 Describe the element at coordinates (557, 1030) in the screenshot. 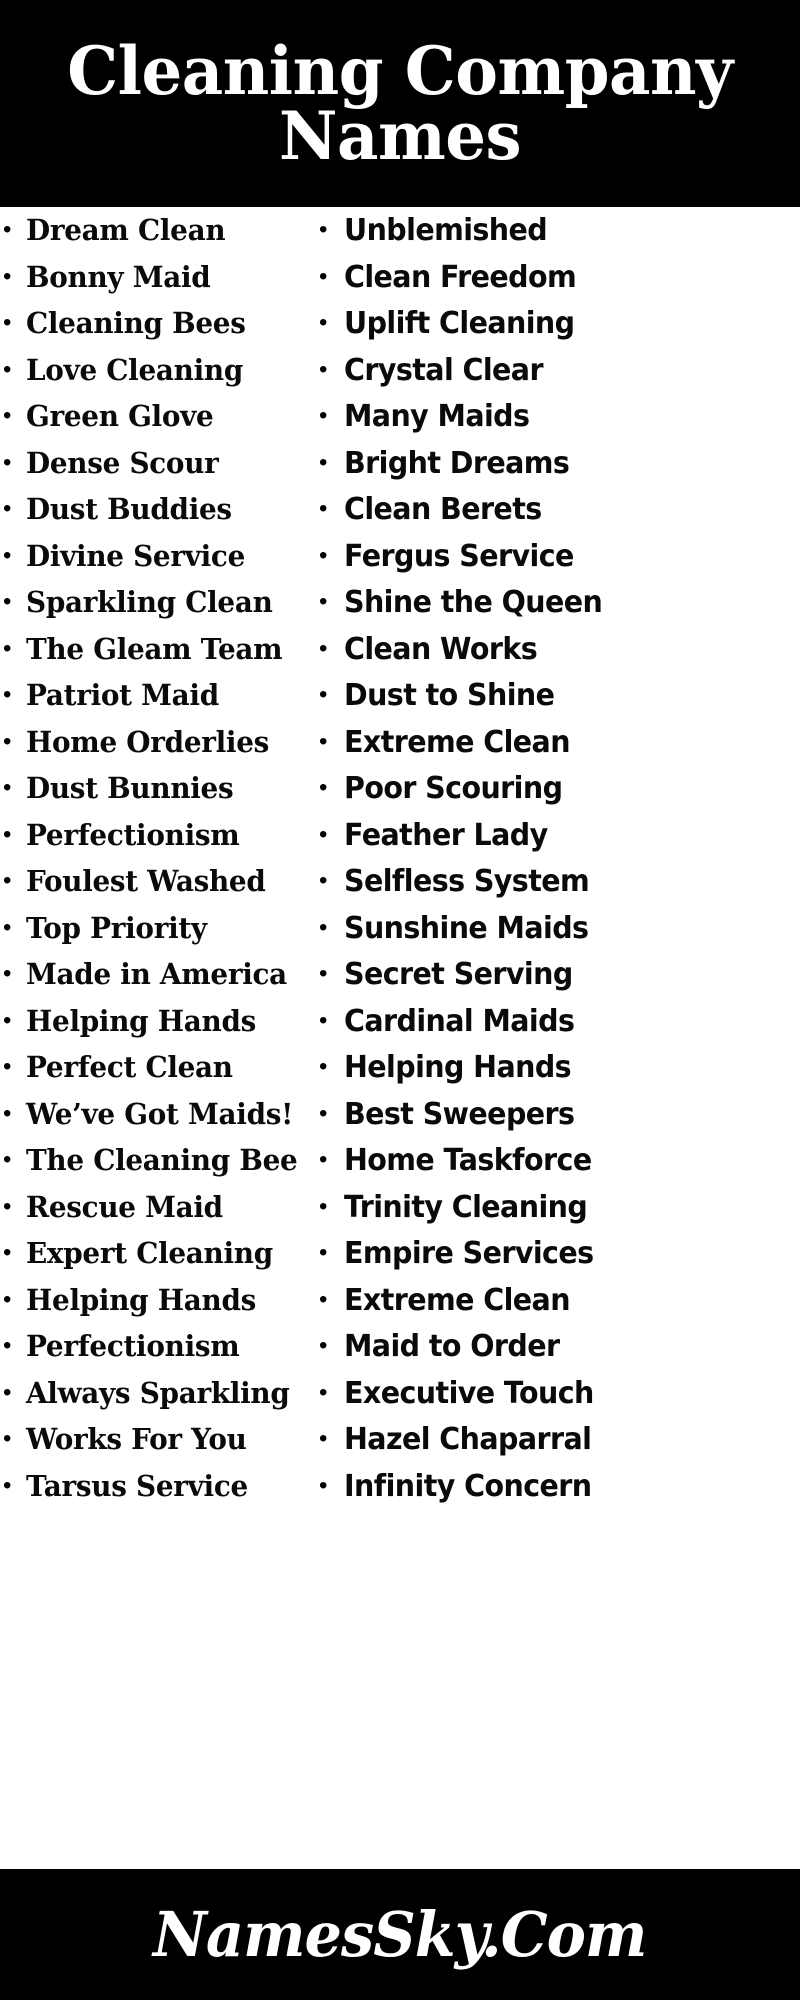

I see `list-item: • Cardinal Maids` at that location.